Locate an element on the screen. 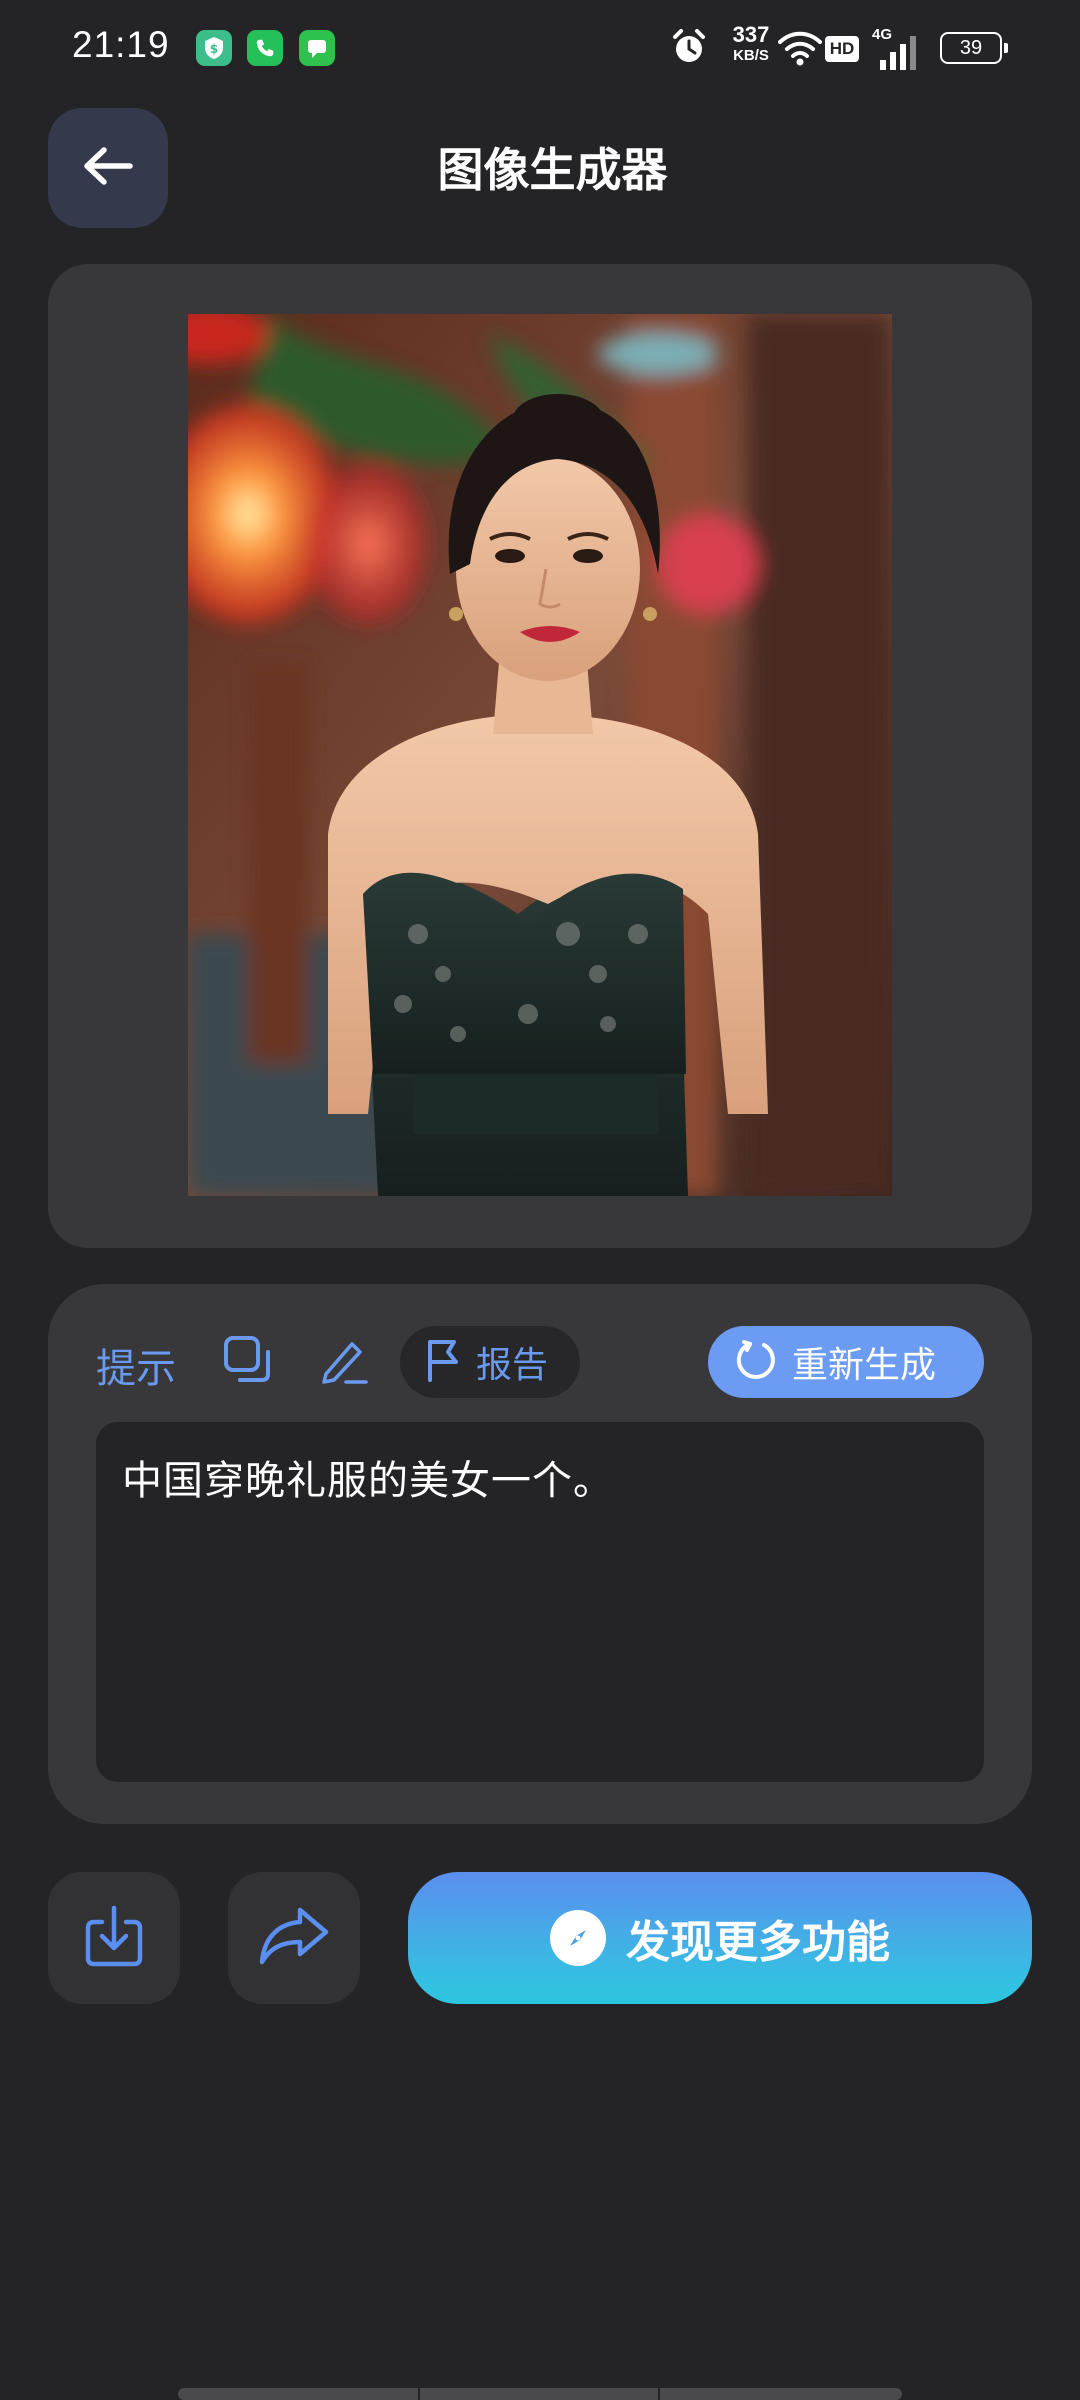 Image resolution: width=1080 pixels, height=2400 pixels. compass-icon is located at coordinates (578, 1938).